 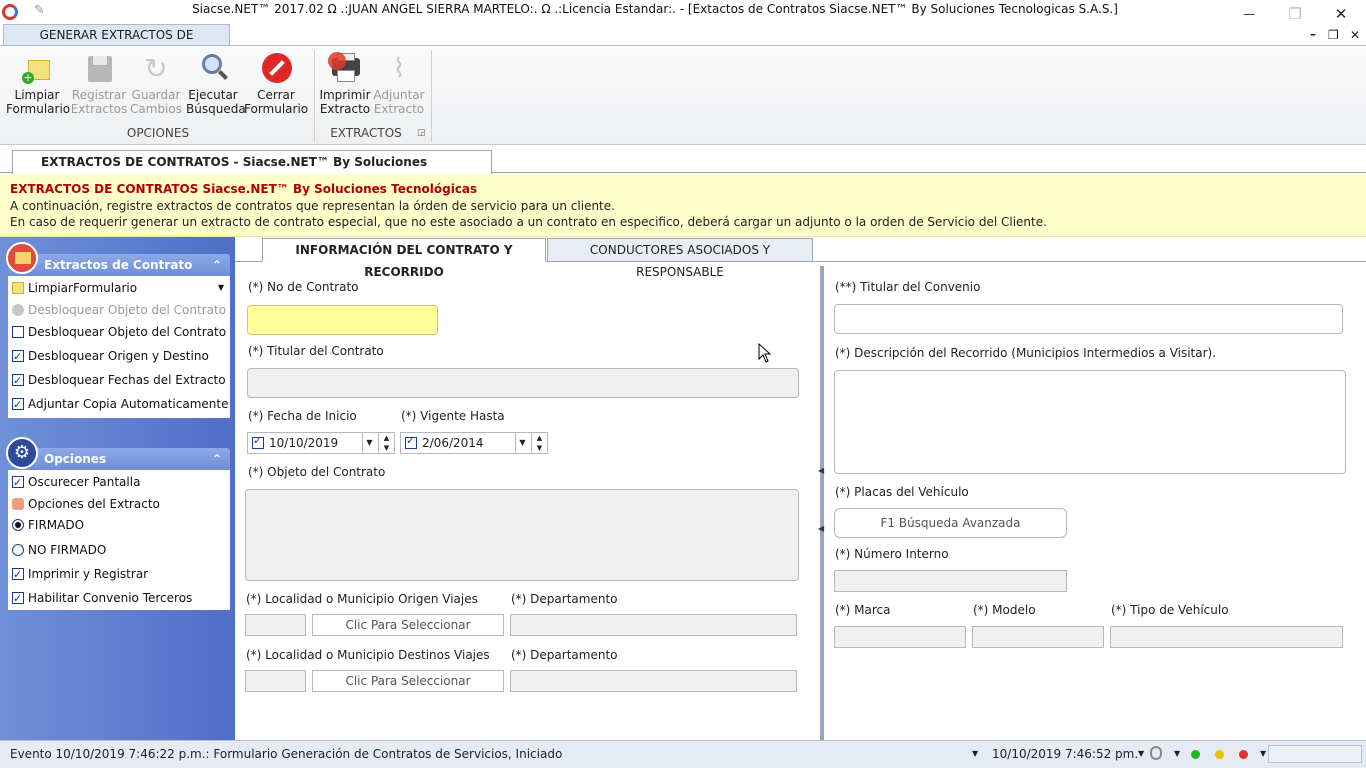 I want to click on nav-header-opciones: Opciones ⌃, so click(x=119, y=459).